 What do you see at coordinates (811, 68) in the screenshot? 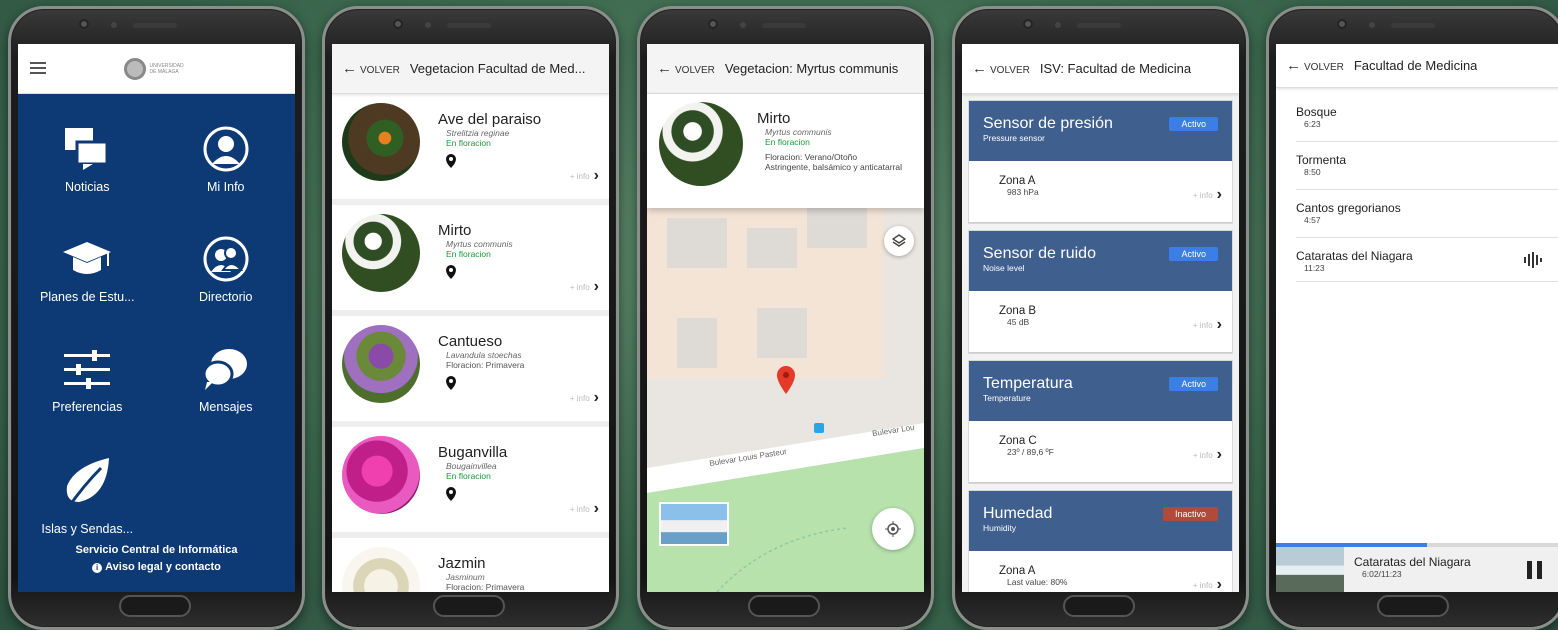
I see `page-title: Vegetacion: Myrtus communis` at bounding box center [811, 68].